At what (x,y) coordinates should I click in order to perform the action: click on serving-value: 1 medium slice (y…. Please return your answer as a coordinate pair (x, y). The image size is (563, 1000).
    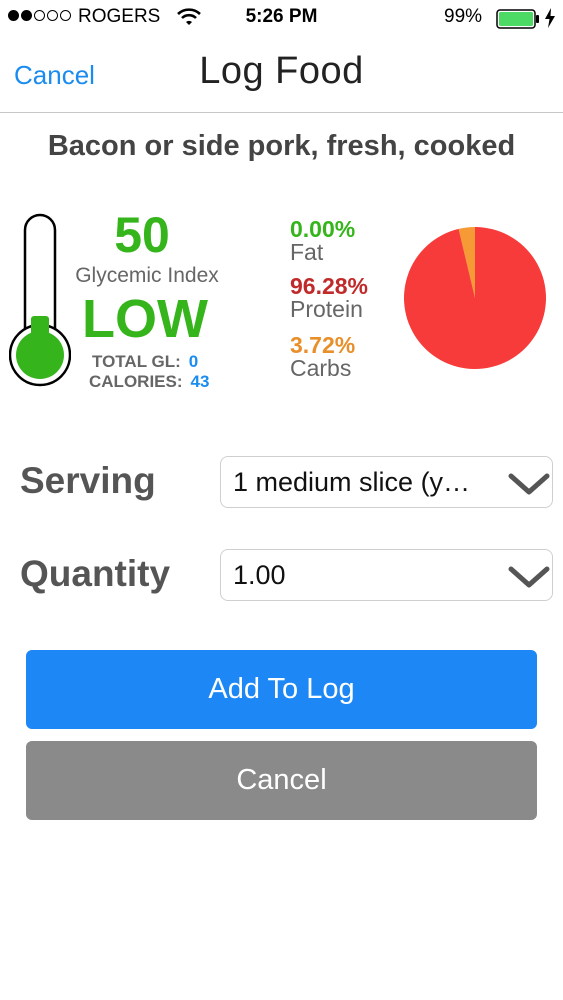
    Looking at the image, I should click on (352, 482).